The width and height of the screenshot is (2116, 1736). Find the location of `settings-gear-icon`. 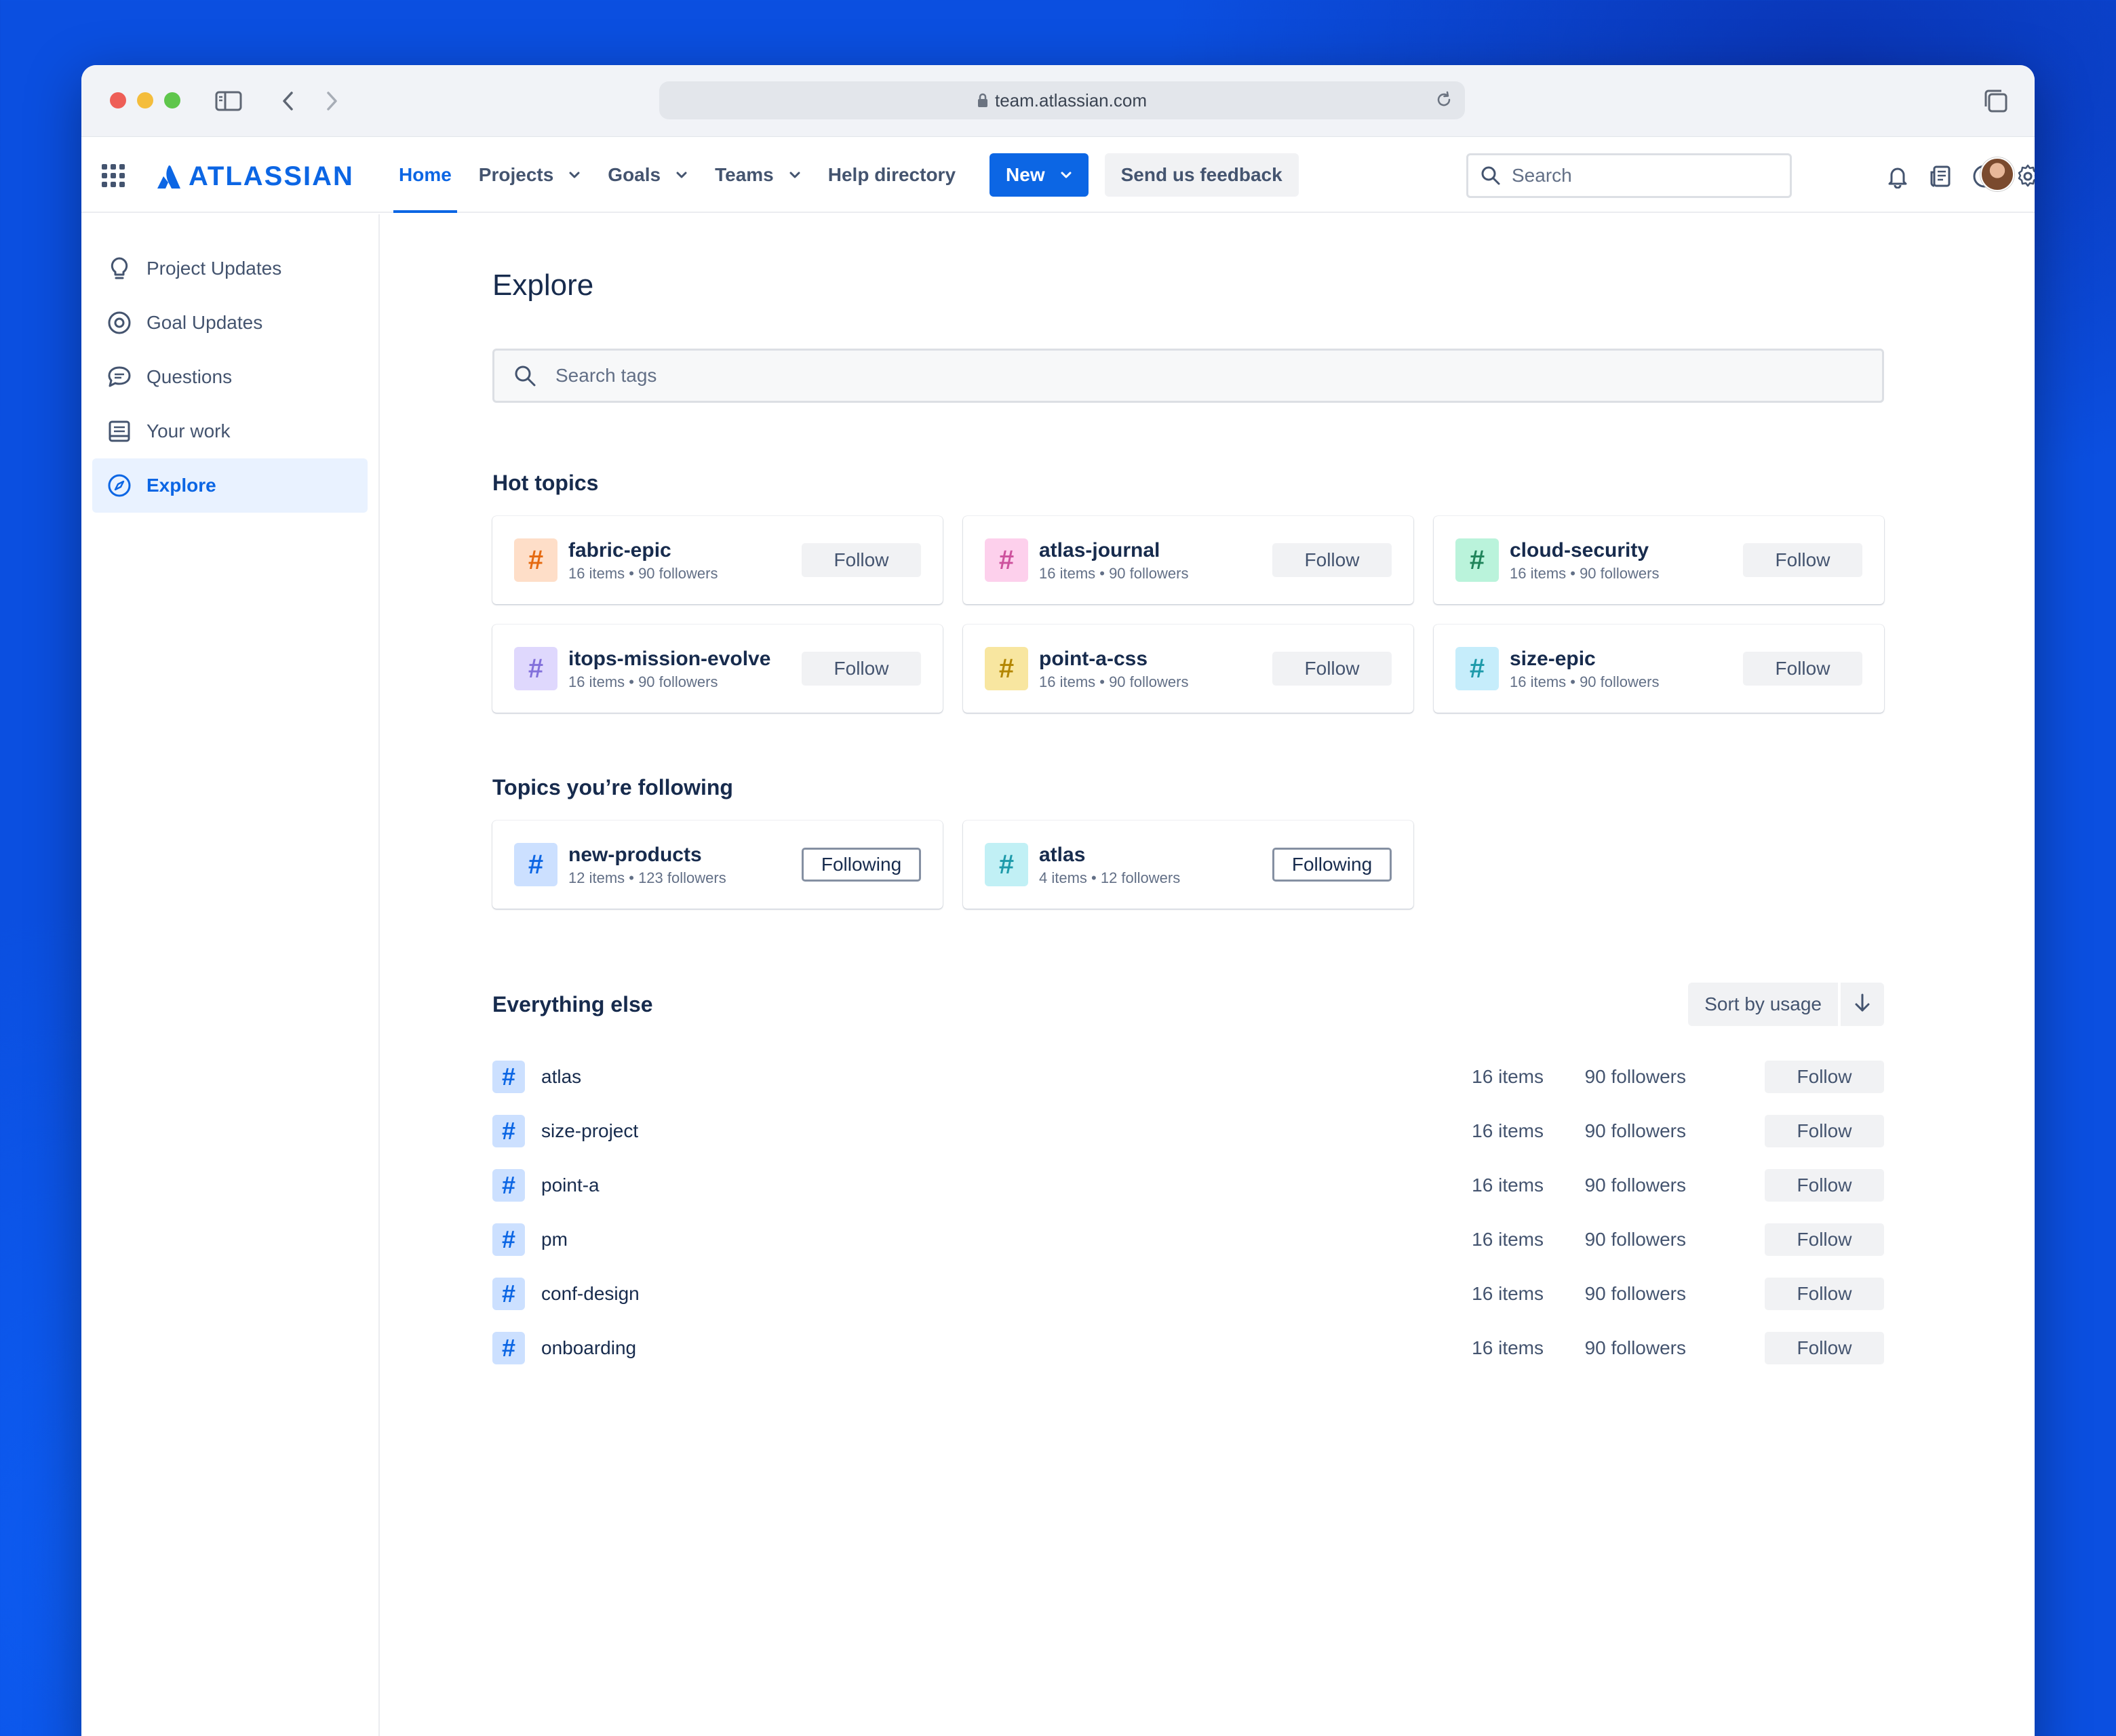

settings-gear-icon is located at coordinates (2024, 176).